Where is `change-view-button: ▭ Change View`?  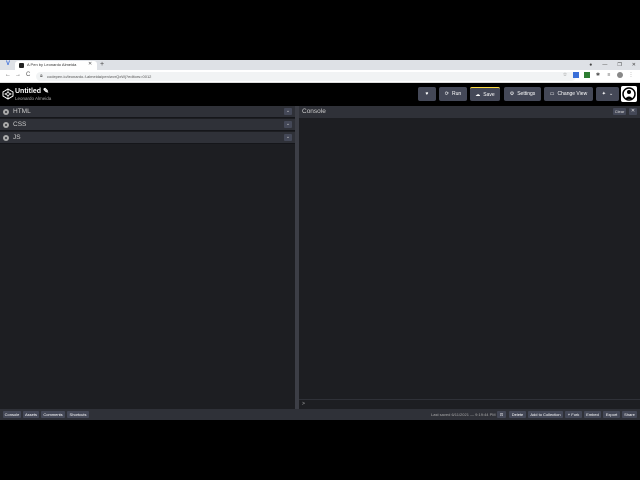
change-view-button: ▭ Change View is located at coordinates (568, 94).